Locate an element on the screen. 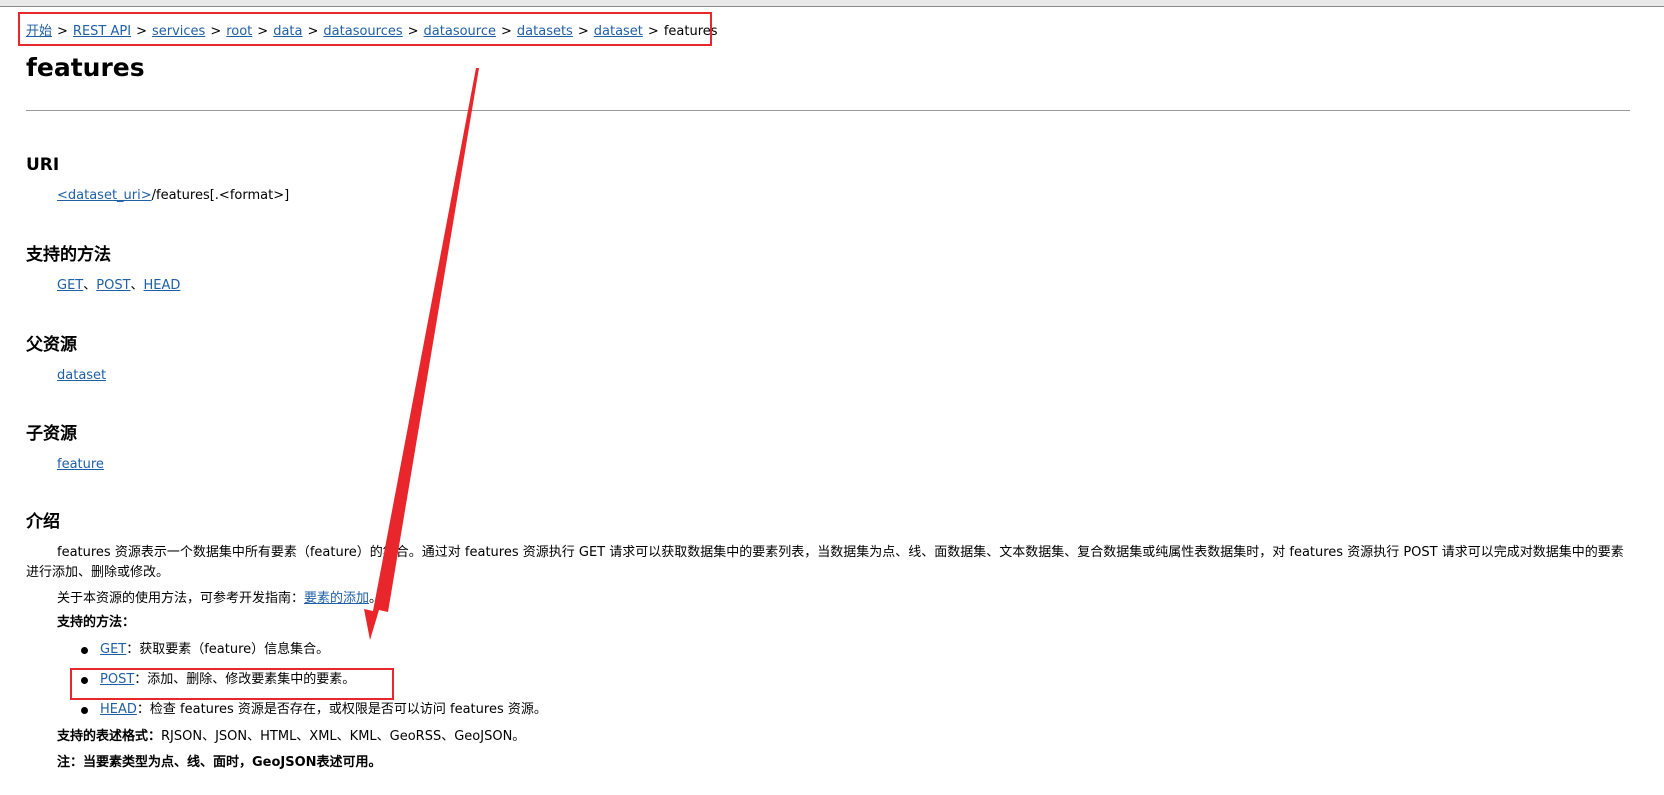 This screenshot has height=795, width=1664. page-title: features is located at coordinates (85, 67).